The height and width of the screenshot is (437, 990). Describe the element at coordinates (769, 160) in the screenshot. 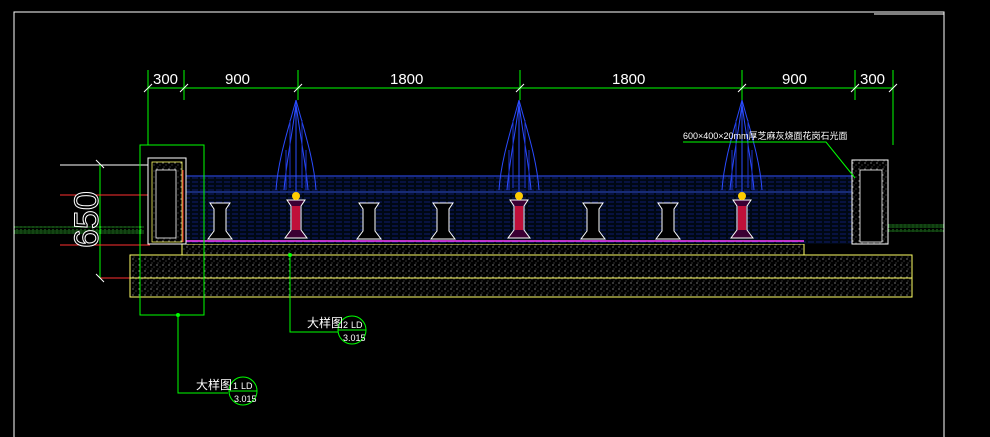

I see `material-leader` at that location.